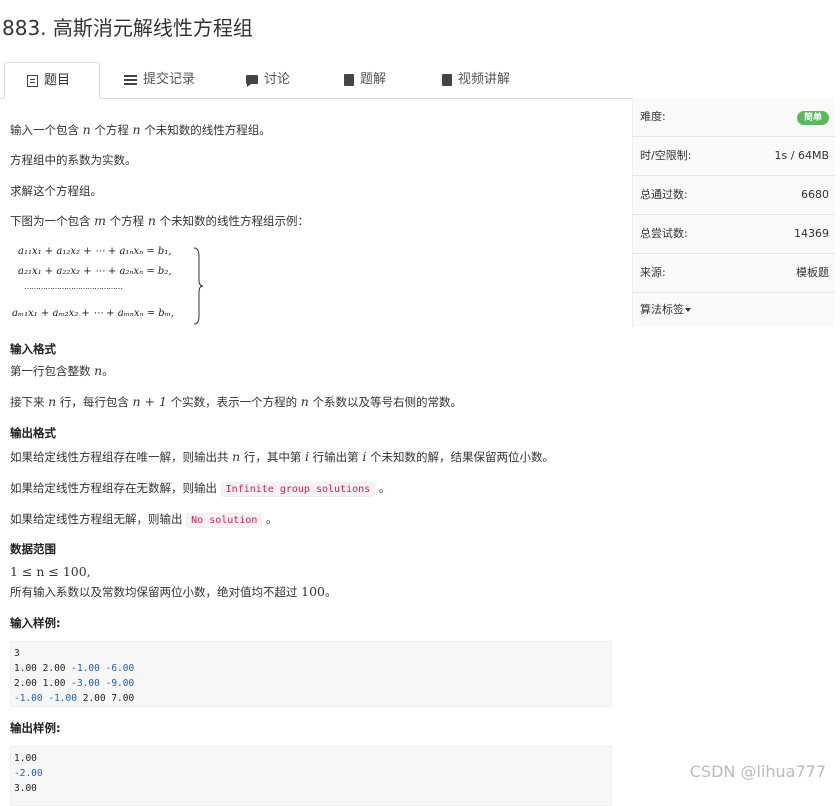 The height and width of the screenshot is (806, 840). I want to click on section-heading: 输出样例:, so click(35, 728).